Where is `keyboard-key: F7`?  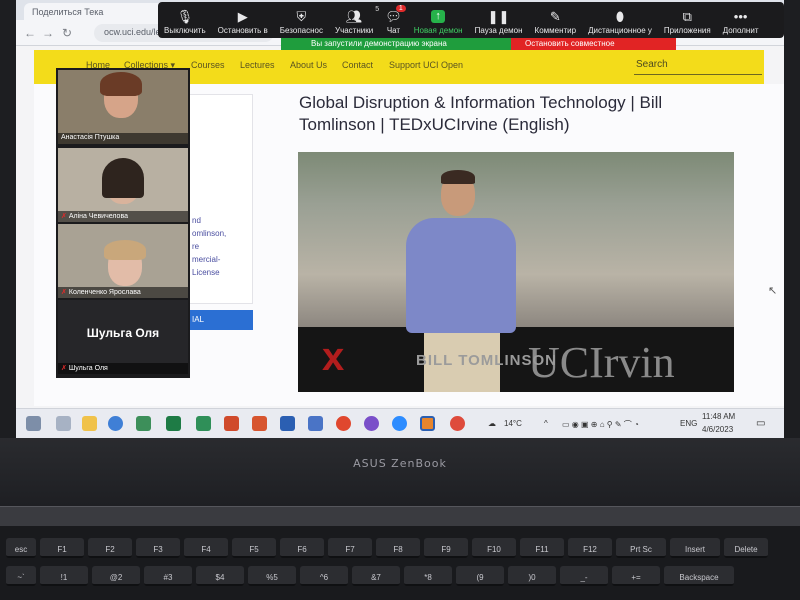
keyboard-key: F7 is located at coordinates (350, 548).